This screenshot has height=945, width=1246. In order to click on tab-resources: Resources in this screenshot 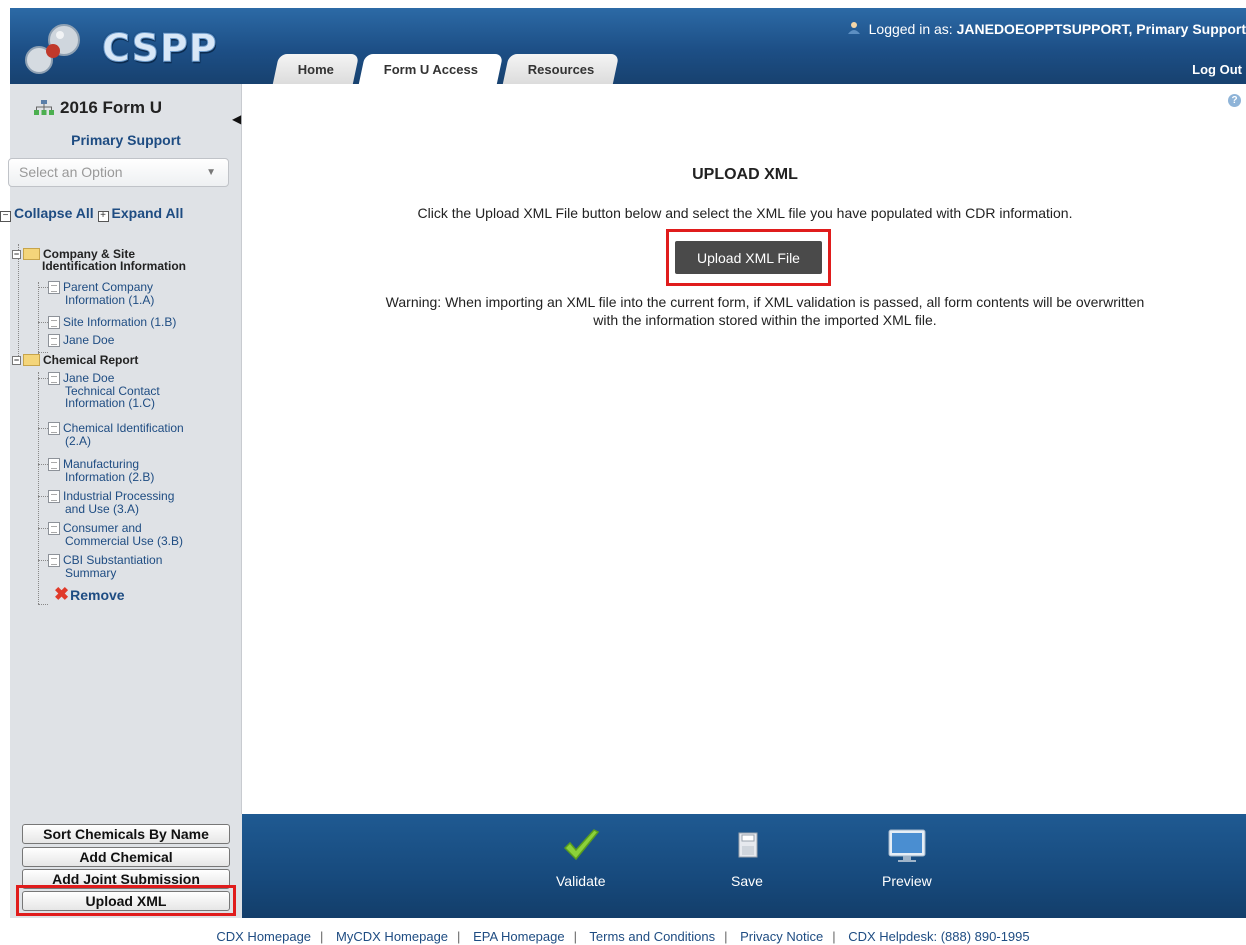, I will do `click(561, 69)`.